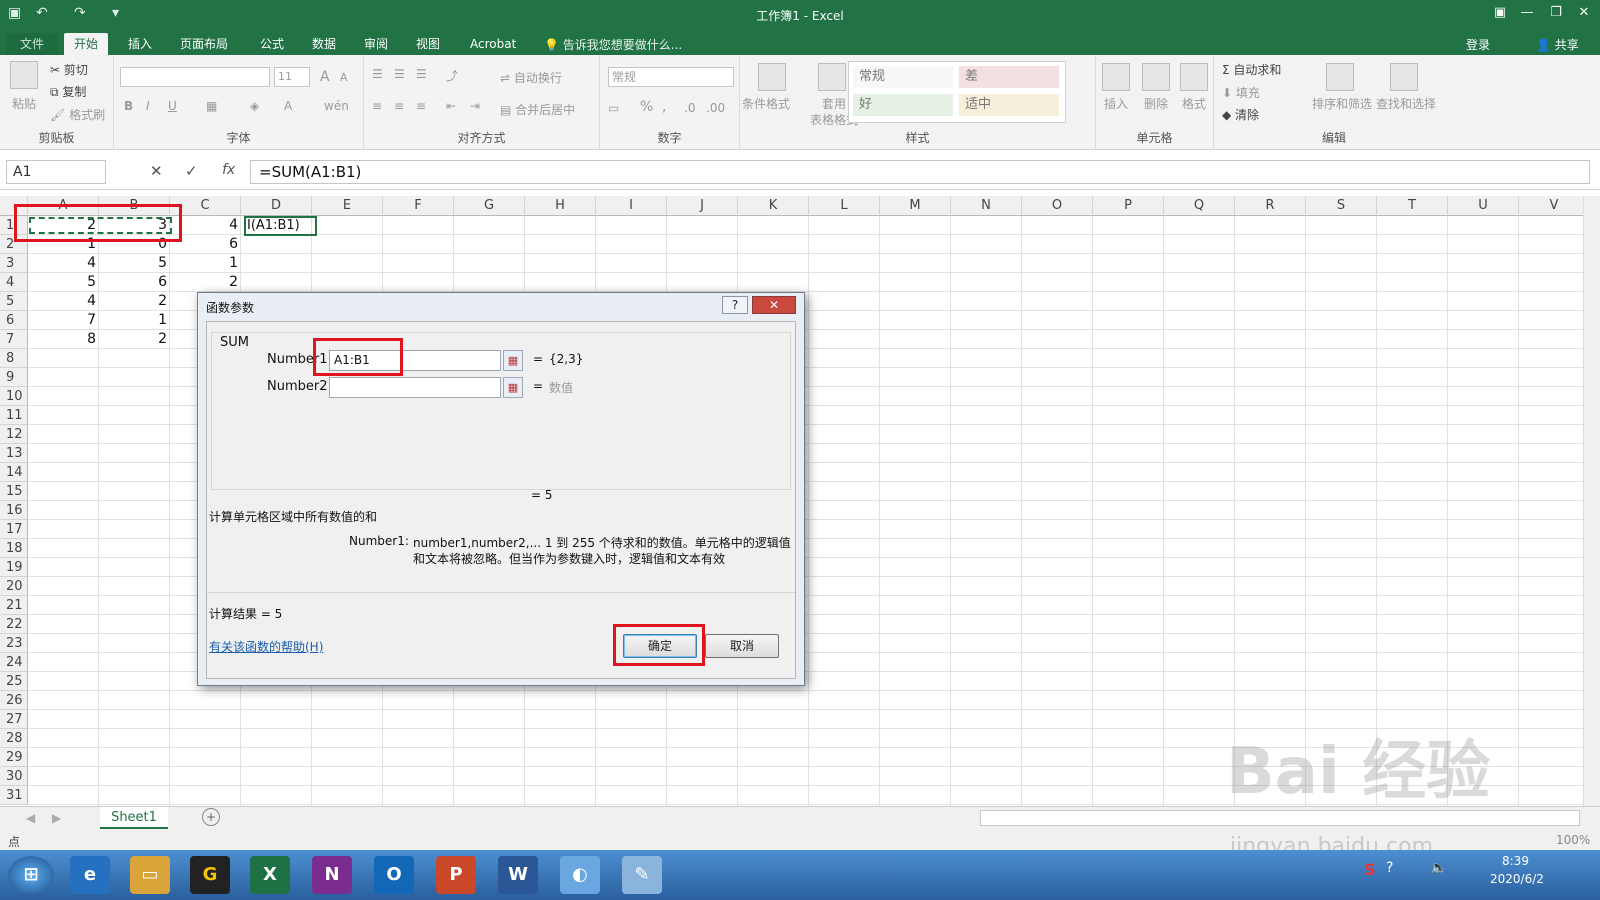 This screenshot has width=1600, height=900. Describe the element at coordinates (418, 206) in the screenshot. I see `column-header: F` at that location.